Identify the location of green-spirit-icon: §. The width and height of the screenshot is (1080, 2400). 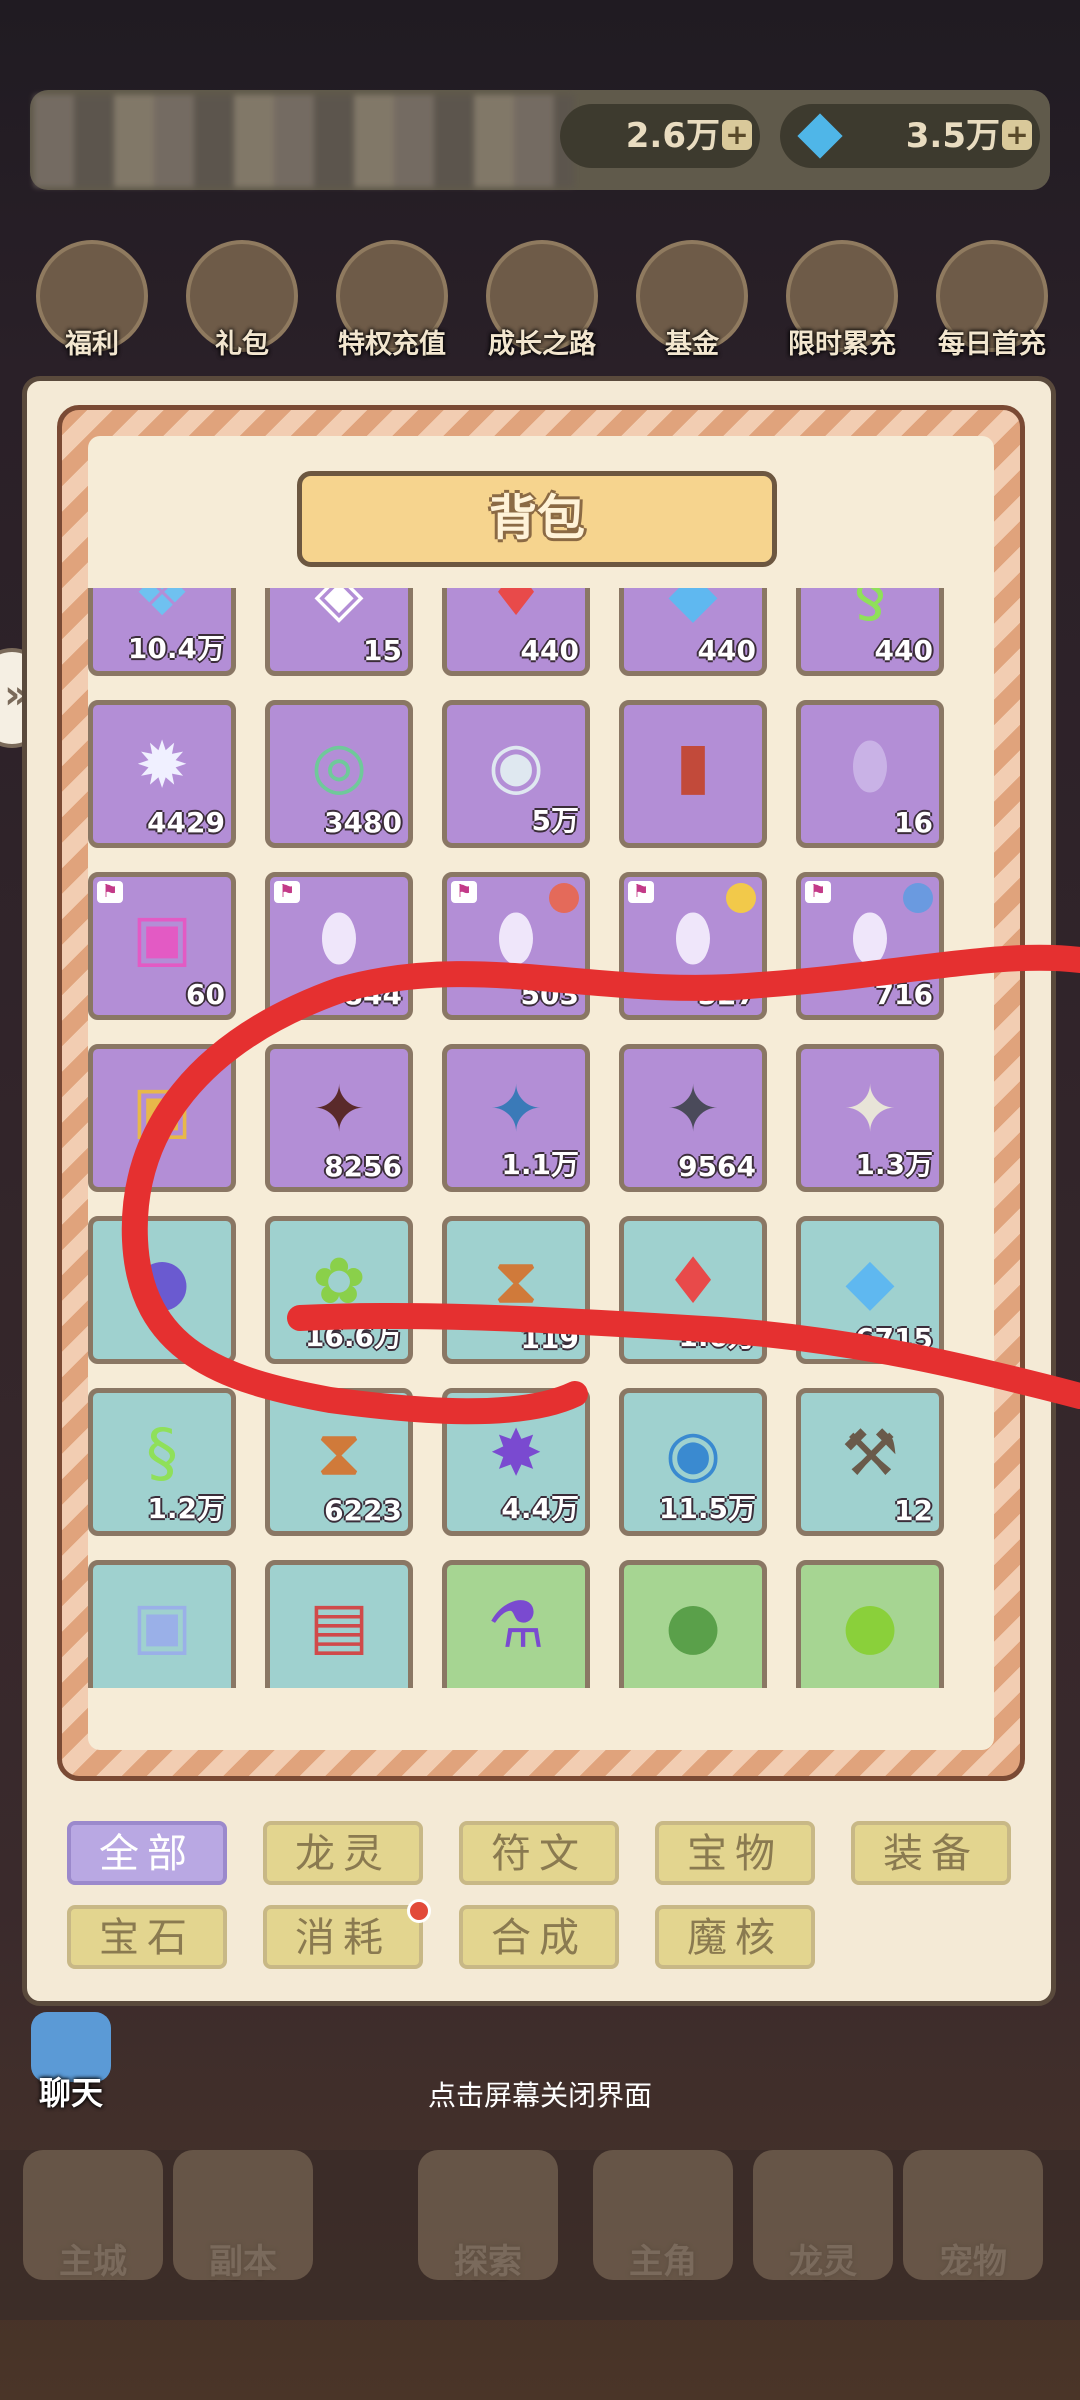
(162, 1454).